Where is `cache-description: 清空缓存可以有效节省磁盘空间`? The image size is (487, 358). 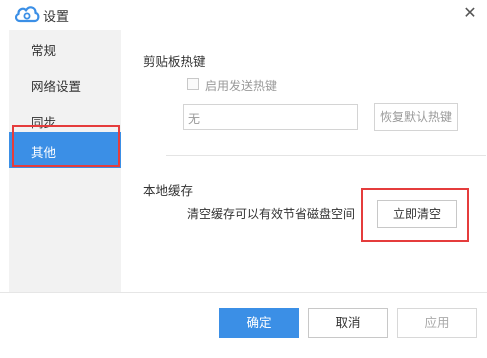 cache-description: 清空缓存可以有效节省磁盘空间 is located at coordinates (271, 214).